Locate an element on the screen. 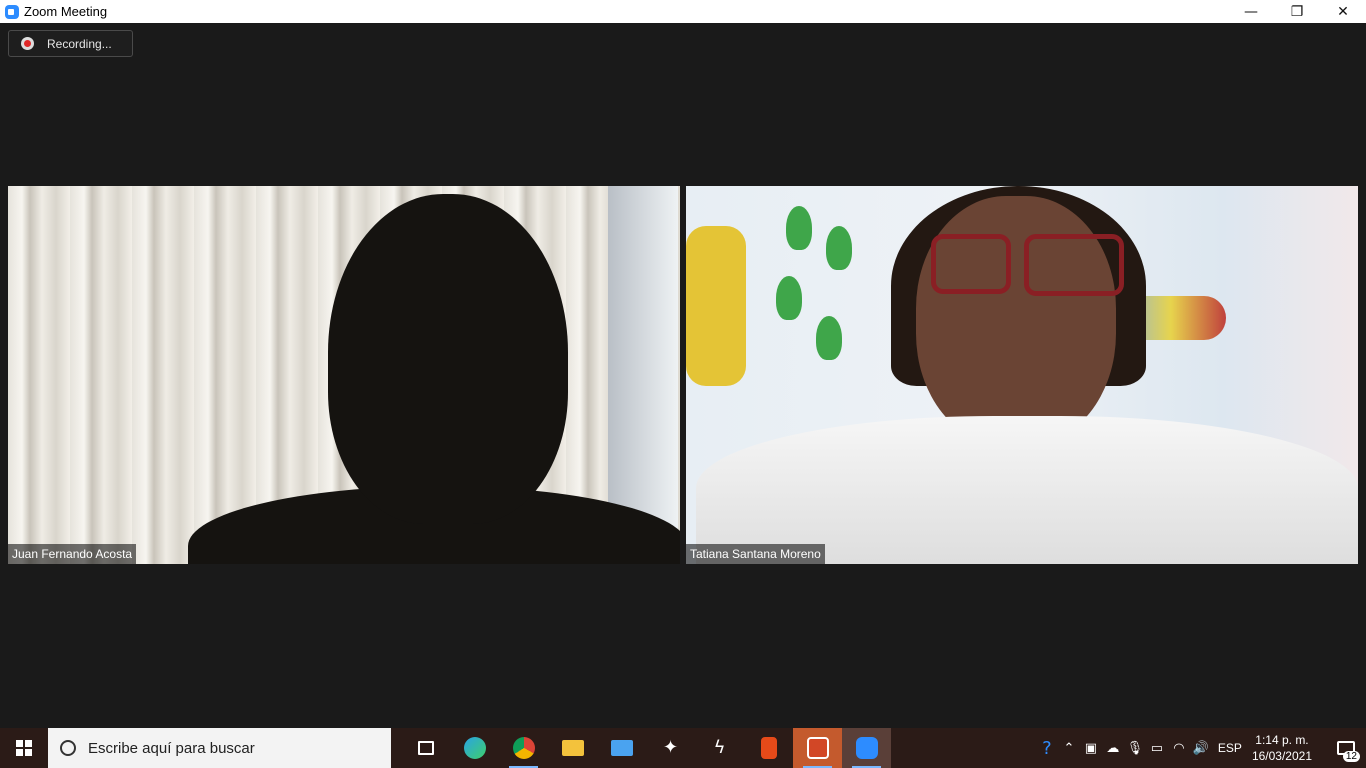 This screenshot has height=768, width=1366. dropbox-icon: ✦ is located at coordinates (670, 747).